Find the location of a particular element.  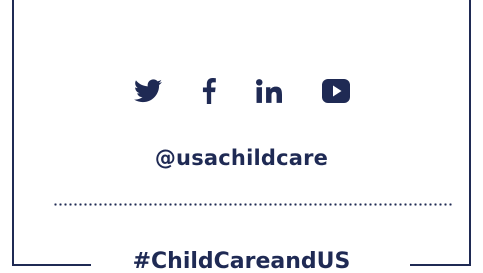

frame-border-right is located at coordinates (470, 132).